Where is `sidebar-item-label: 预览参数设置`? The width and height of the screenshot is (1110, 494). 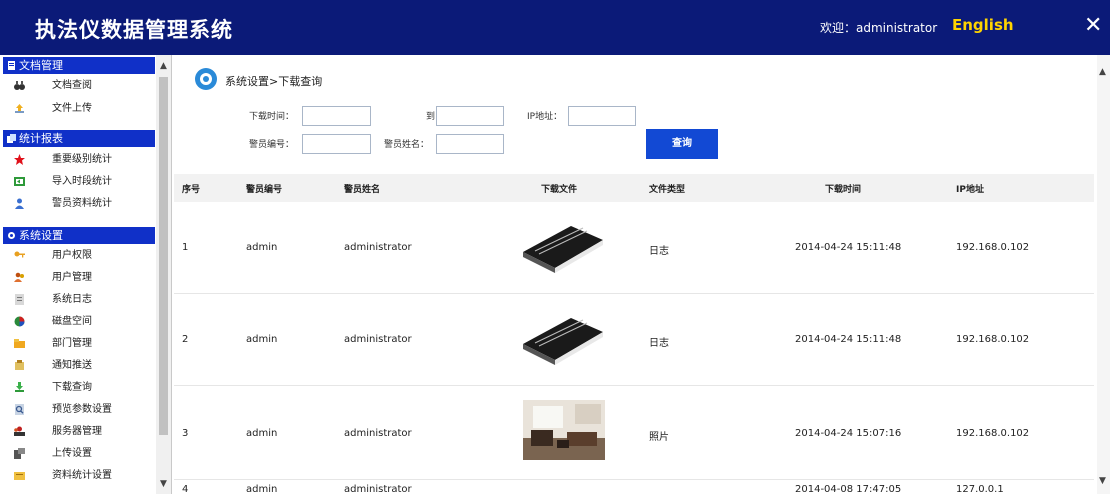
sidebar-item-label: 预览参数设置 is located at coordinates (82, 409).